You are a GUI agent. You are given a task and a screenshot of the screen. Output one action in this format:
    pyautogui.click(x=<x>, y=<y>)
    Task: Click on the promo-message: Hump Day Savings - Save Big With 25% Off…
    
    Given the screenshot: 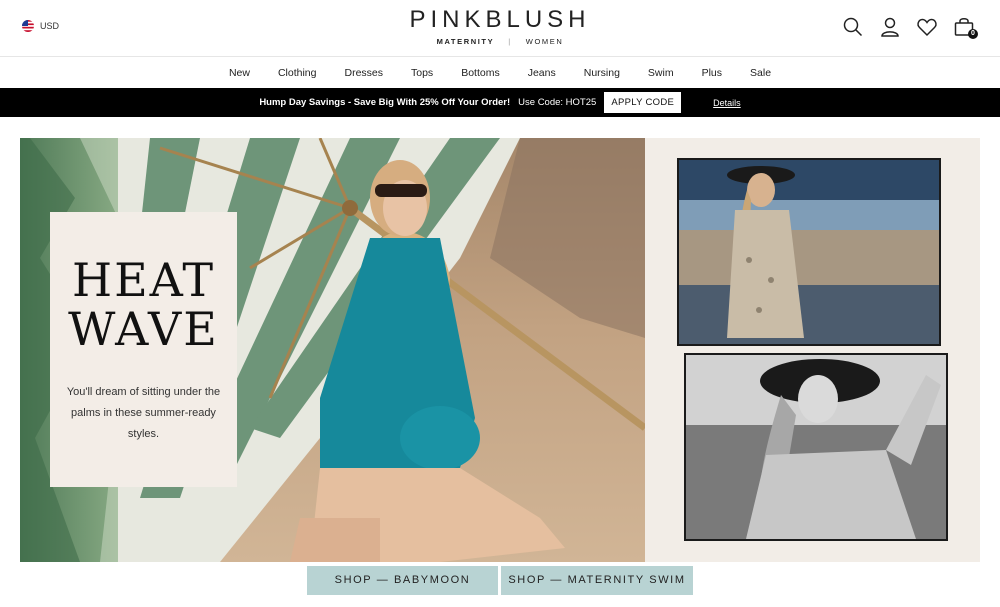 What is the action you would take?
    pyautogui.click(x=385, y=102)
    